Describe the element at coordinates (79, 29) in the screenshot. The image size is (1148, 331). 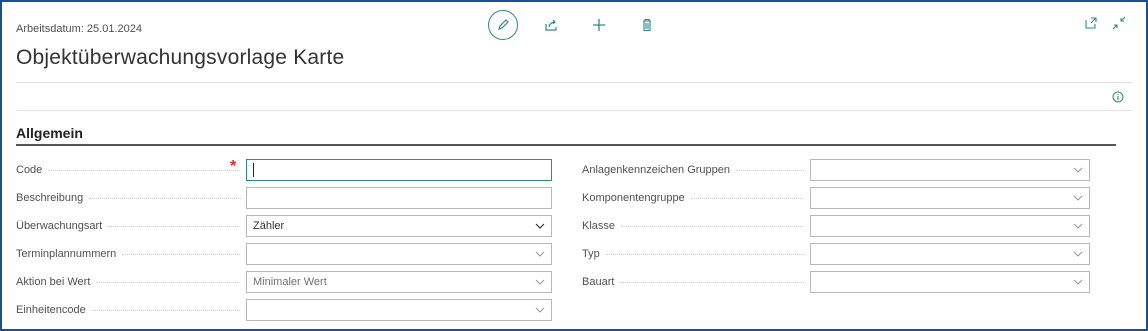
I see `work-date: Arbeitsdatum: 25.01.2024` at that location.